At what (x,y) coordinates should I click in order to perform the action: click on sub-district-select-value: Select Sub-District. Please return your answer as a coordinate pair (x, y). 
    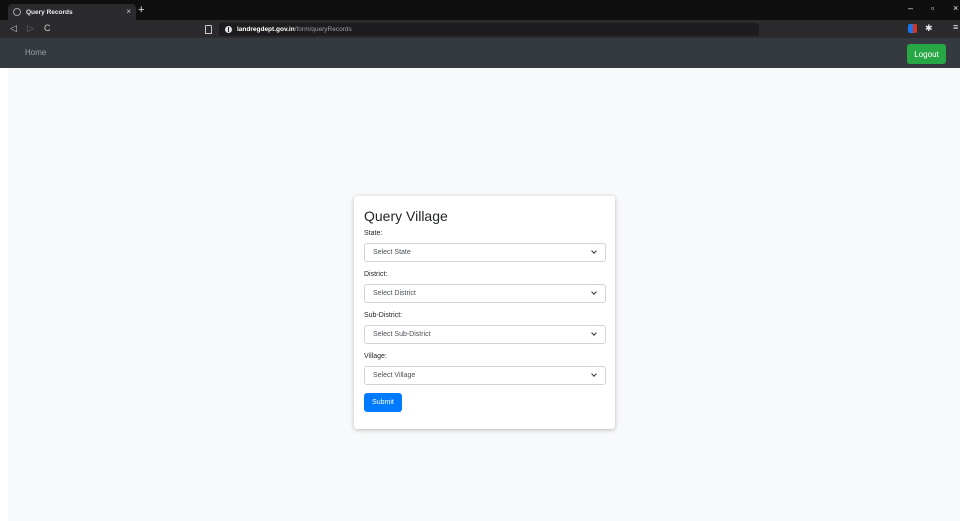
    Looking at the image, I should click on (402, 334).